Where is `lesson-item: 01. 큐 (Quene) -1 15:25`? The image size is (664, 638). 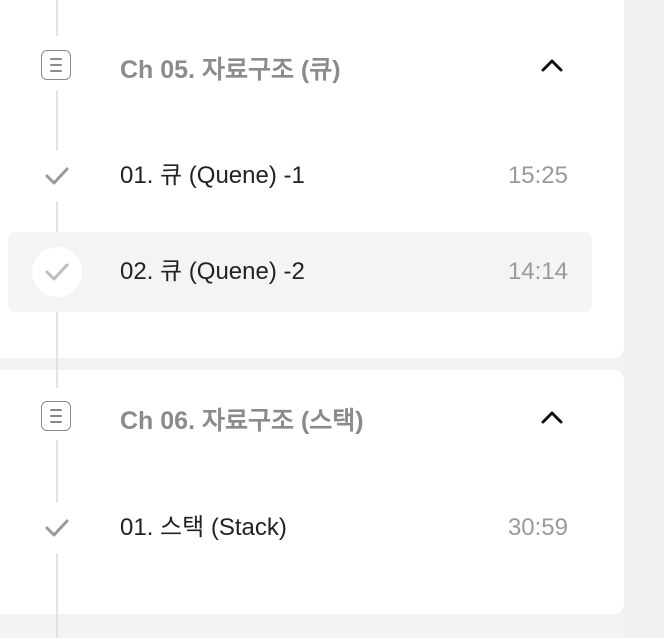 lesson-item: 01. 큐 (Quene) -1 15:25 is located at coordinates (300, 176).